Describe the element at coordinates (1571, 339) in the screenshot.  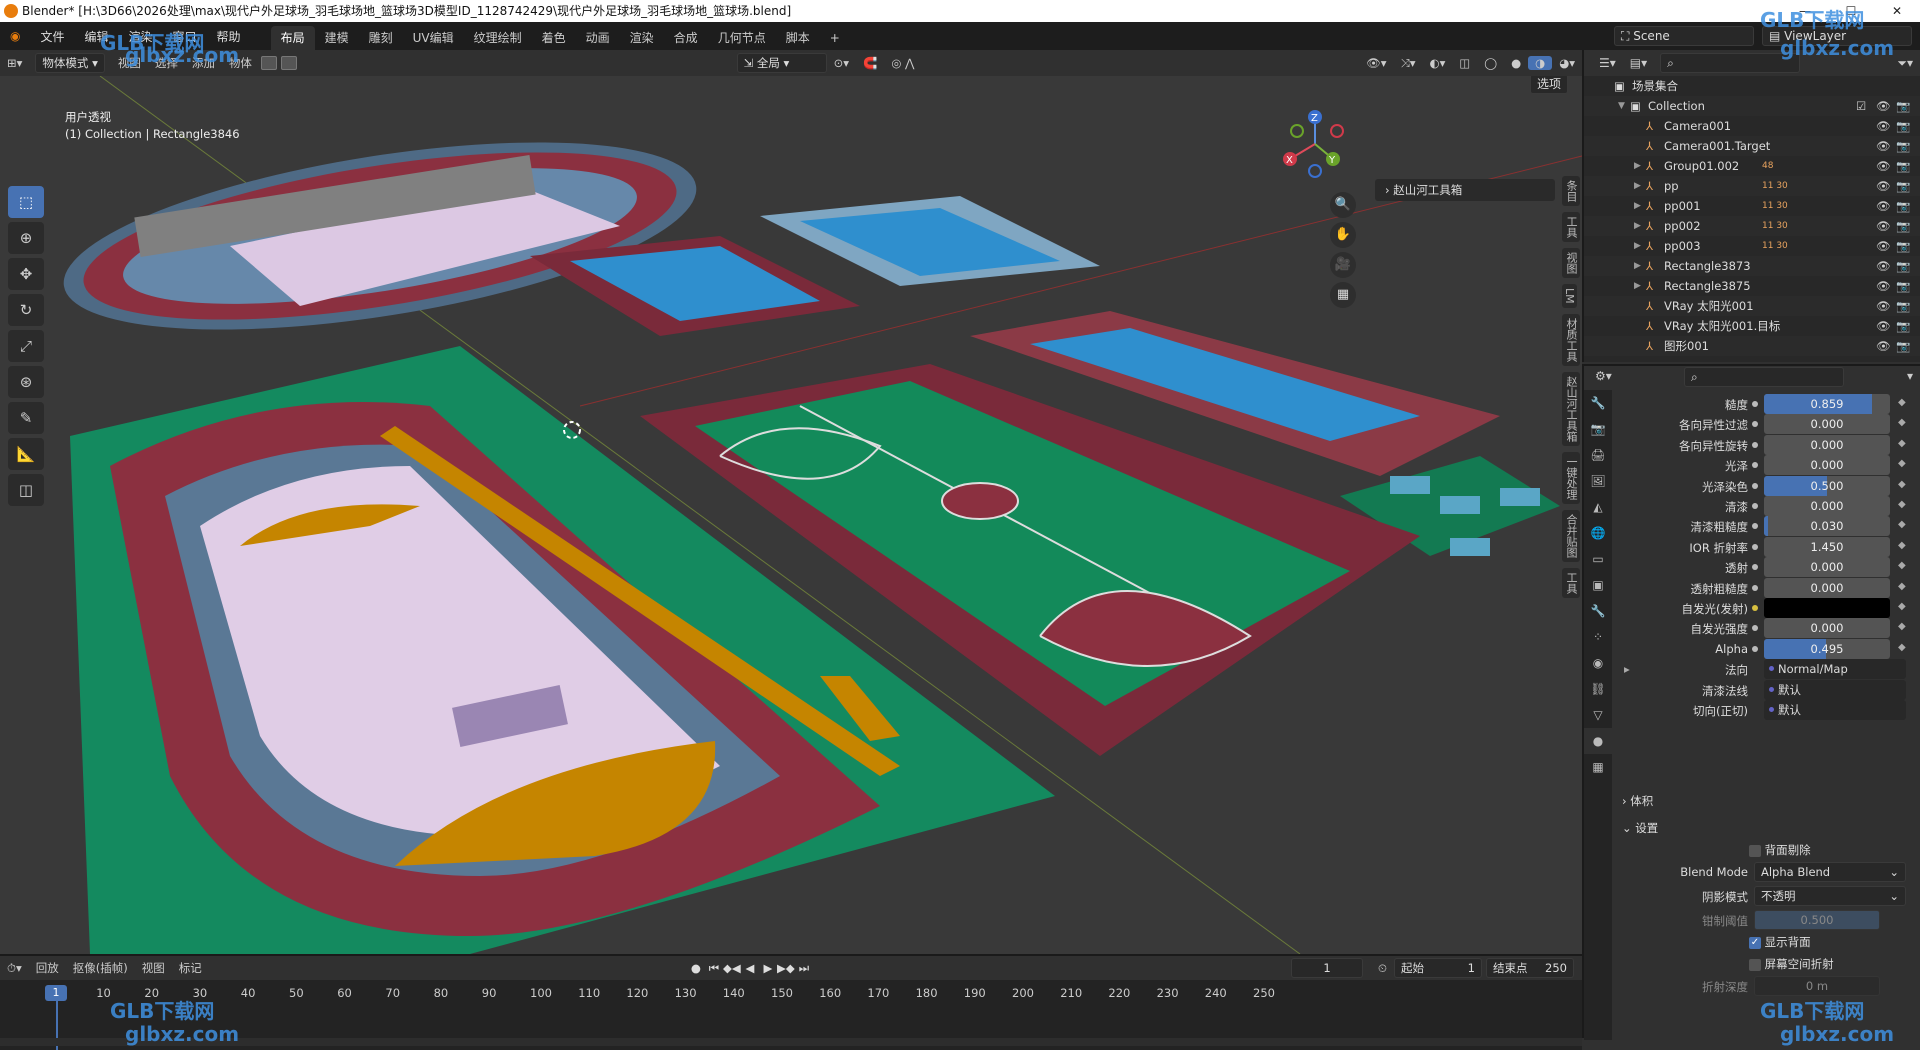
I see `sidebar-tab-4: 材质工具` at that location.